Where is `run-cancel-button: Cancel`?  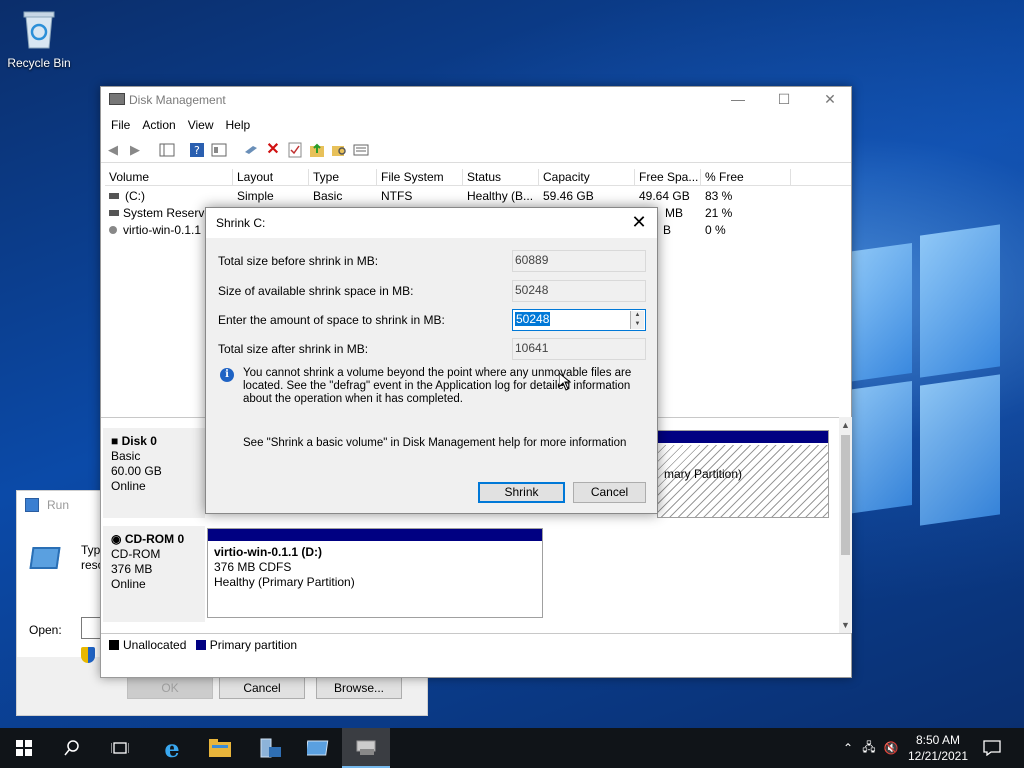
run-cancel-button: Cancel is located at coordinates (262, 688).